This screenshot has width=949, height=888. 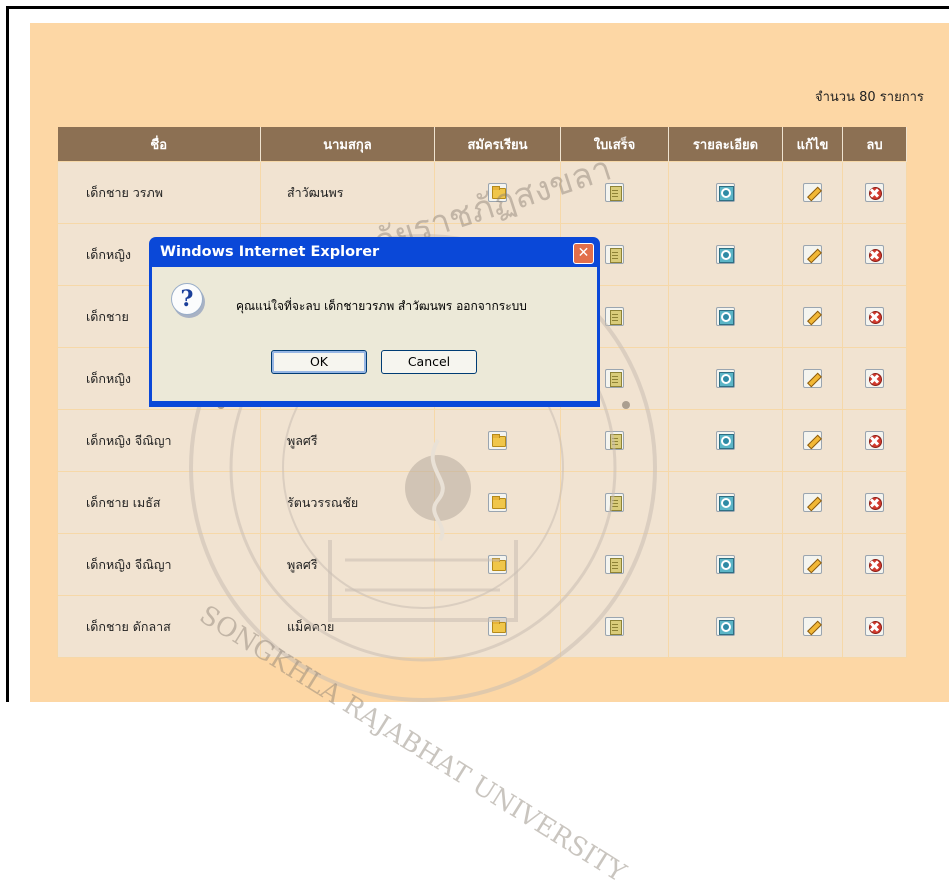 I want to click on cell-name: เด็กชาย วรภพ, so click(x=159, y=192).